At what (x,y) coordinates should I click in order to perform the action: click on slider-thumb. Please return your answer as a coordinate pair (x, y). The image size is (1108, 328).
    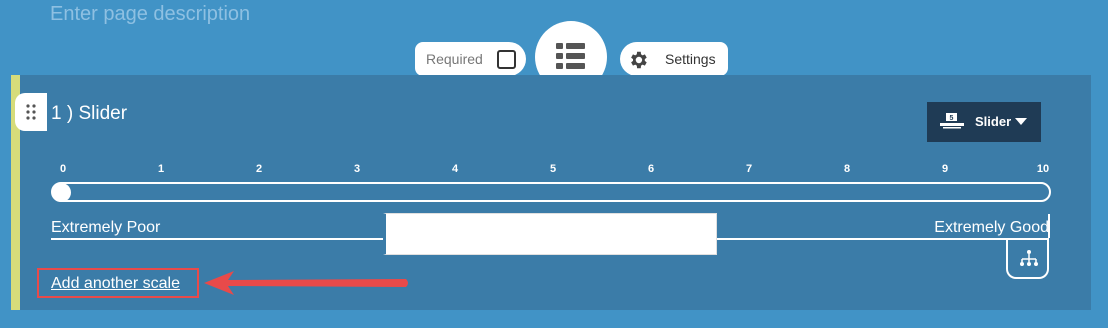
    Looking at the image, I should click on (61, 192).